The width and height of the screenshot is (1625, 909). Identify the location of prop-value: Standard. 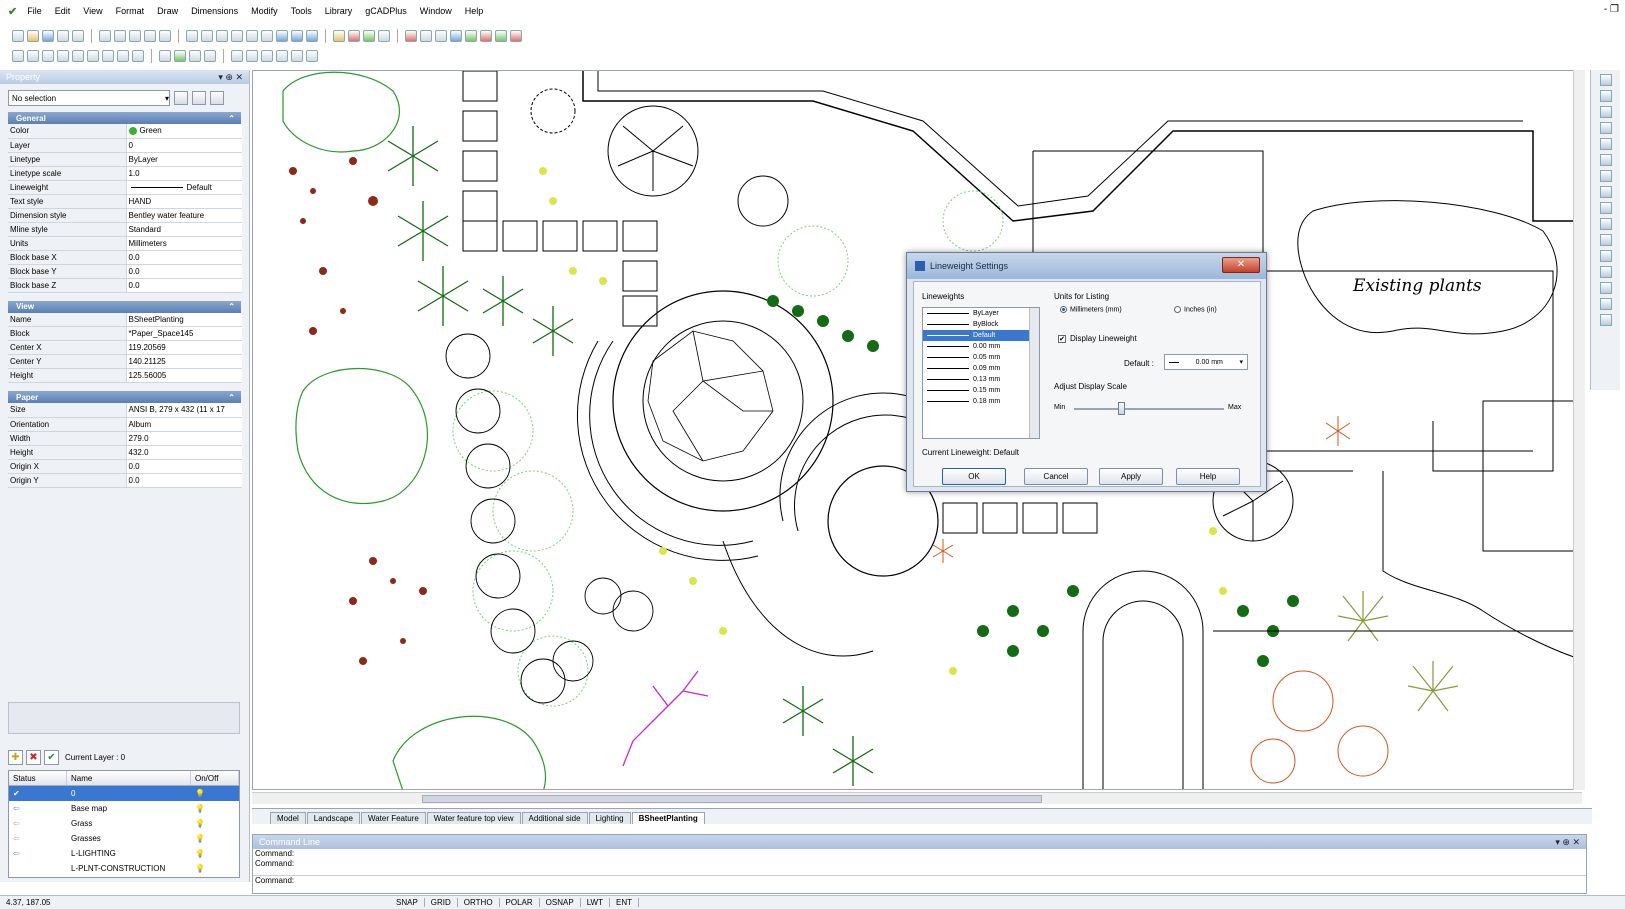
(183, 229).